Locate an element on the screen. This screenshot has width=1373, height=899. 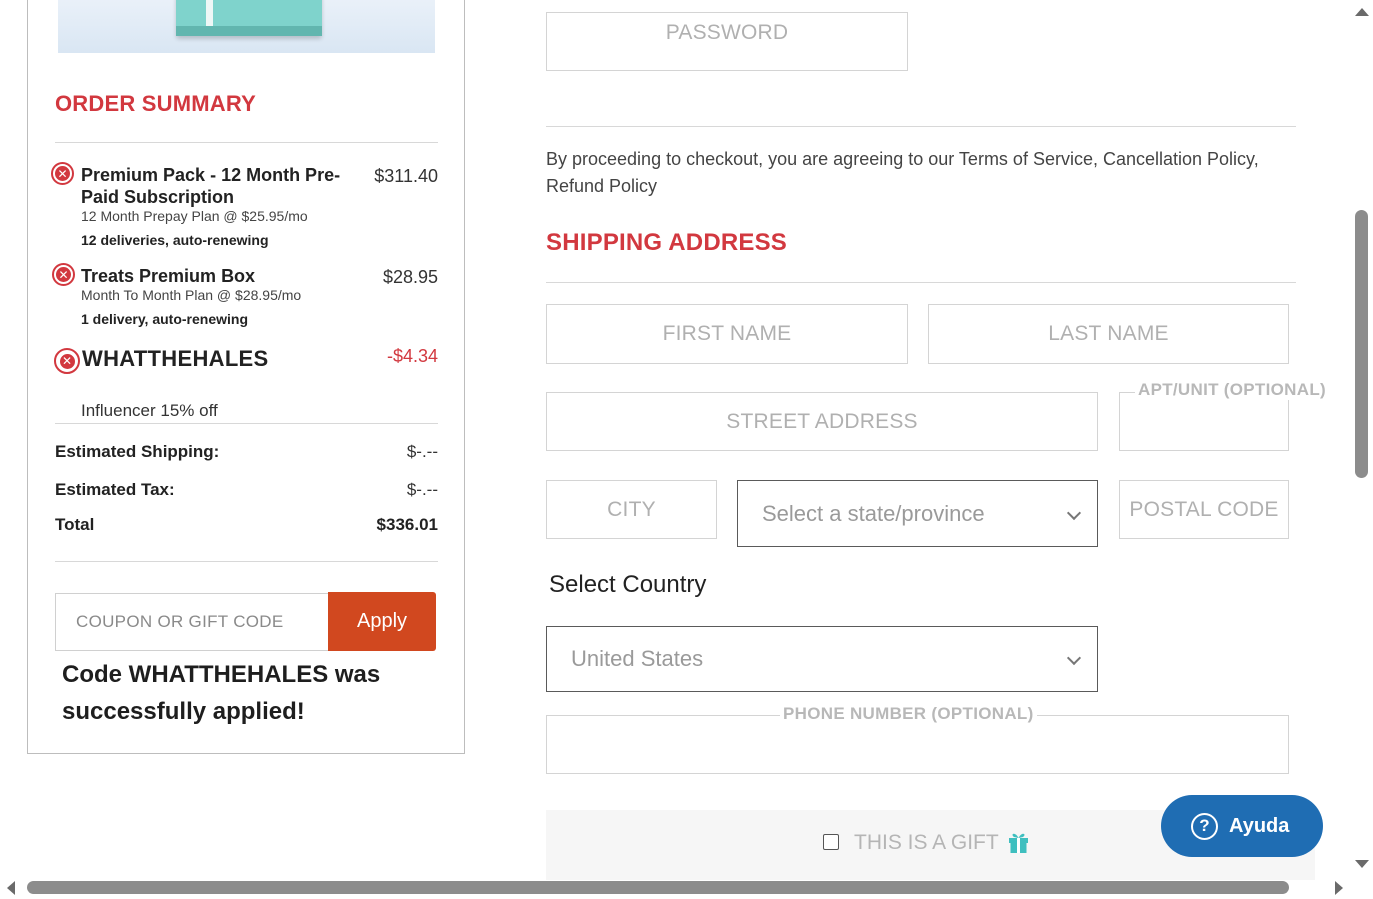
gift-icon is located at coordinates (1018, 843).